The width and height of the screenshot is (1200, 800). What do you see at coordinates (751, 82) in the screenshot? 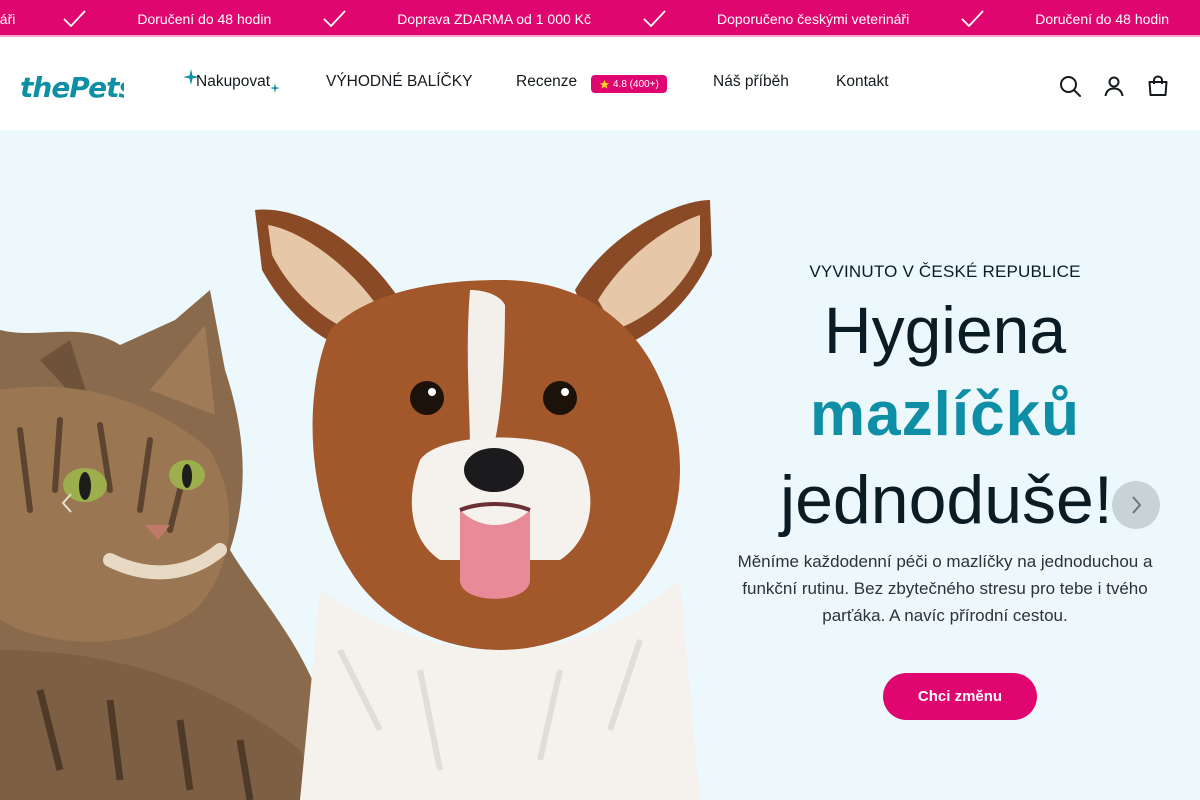
I see `nav-story: Náš příběh` at bounding box center [751, 82].